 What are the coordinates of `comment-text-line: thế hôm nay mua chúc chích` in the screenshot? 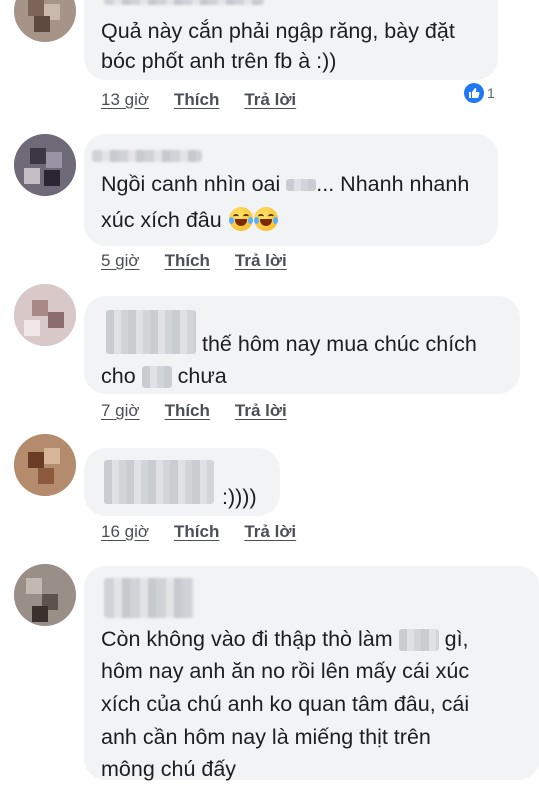 It's located at (339, 344).